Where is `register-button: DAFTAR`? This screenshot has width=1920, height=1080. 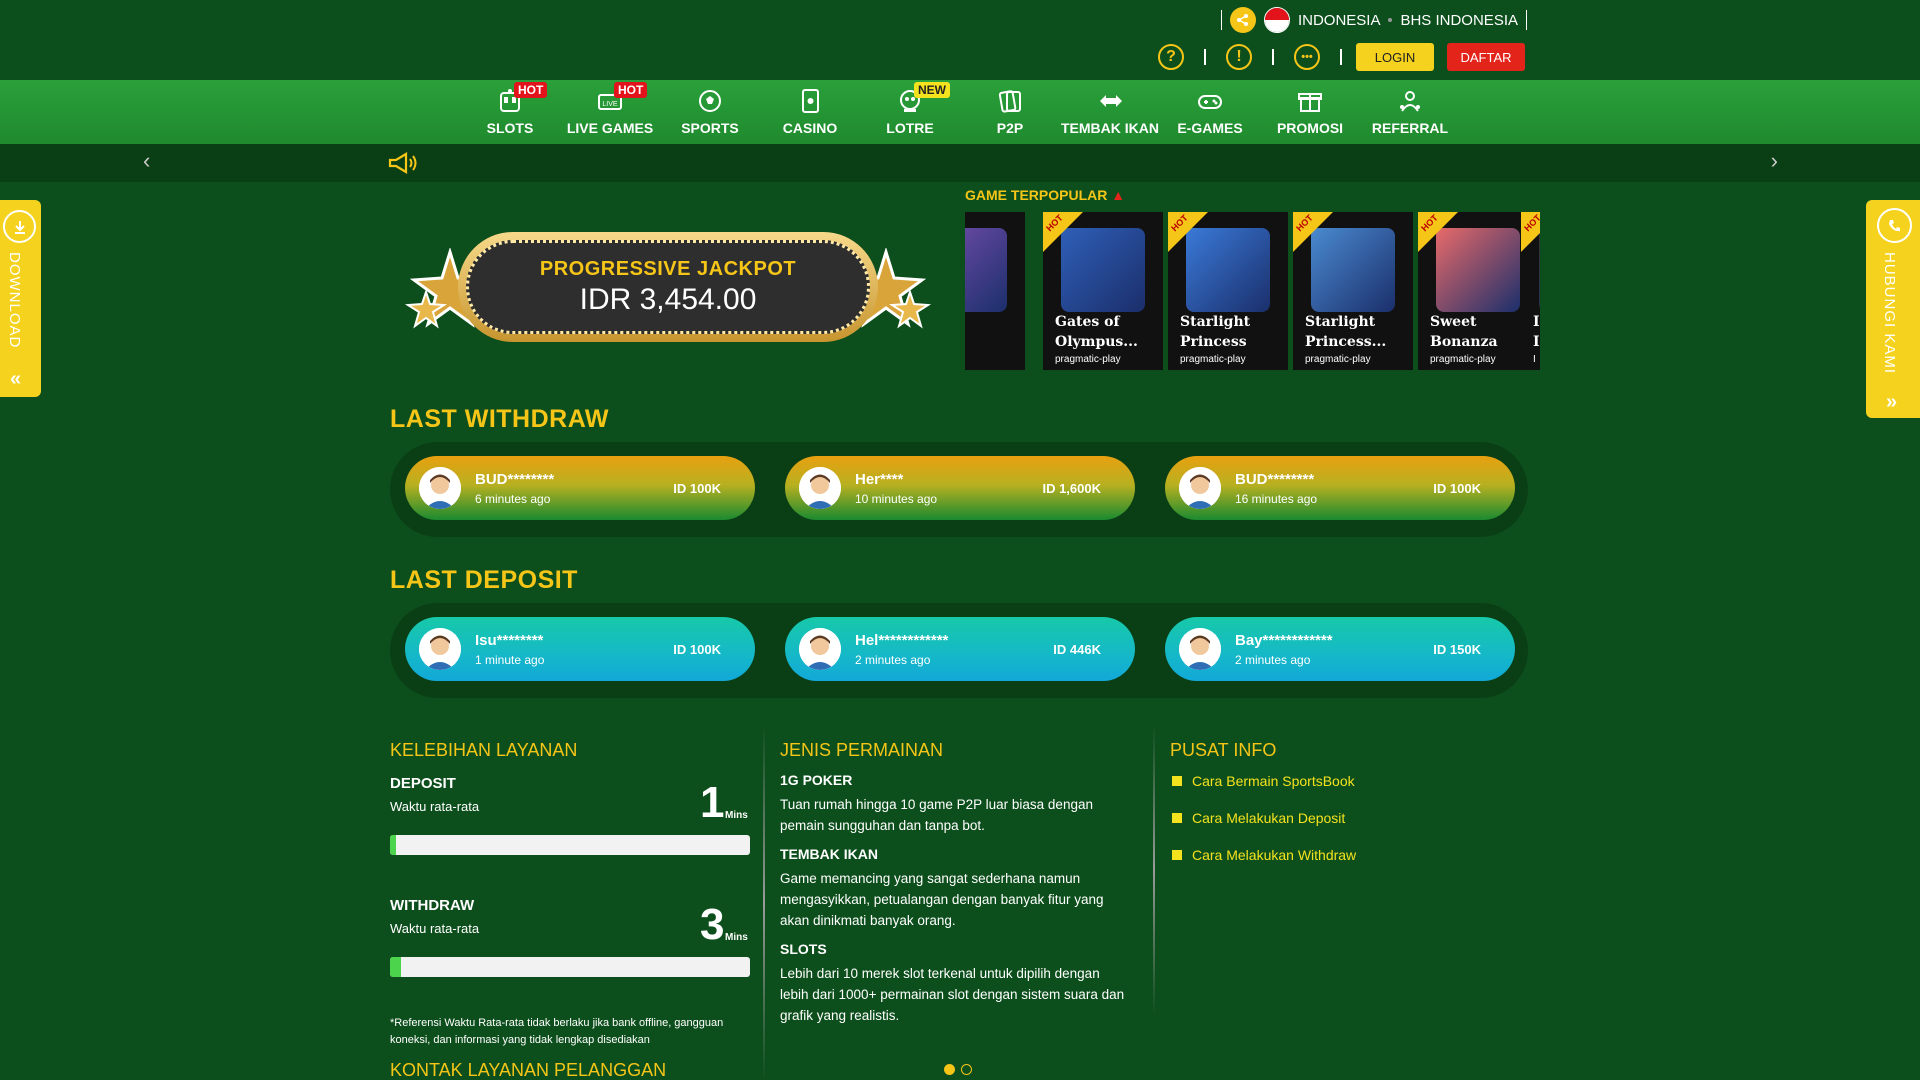 register-button: DAFTAR is located at coordinates (1486, 57).